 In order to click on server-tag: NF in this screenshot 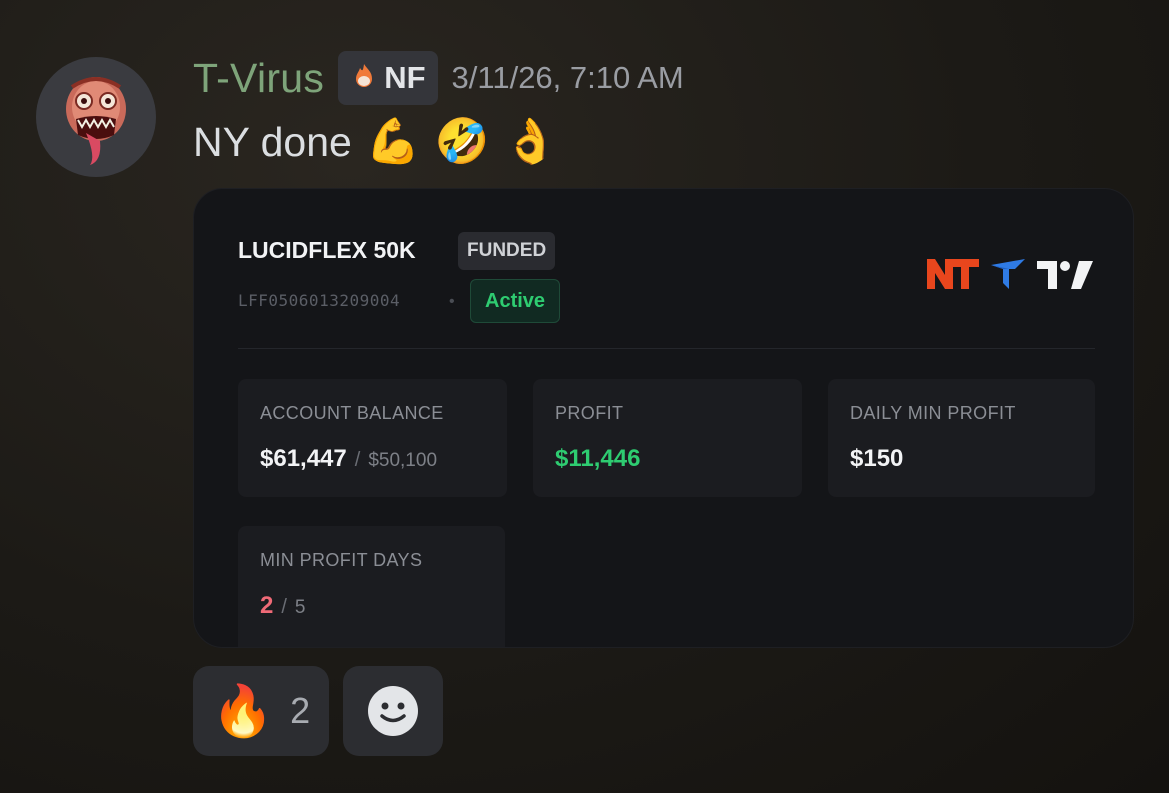, I will do `click(388, 78)`.